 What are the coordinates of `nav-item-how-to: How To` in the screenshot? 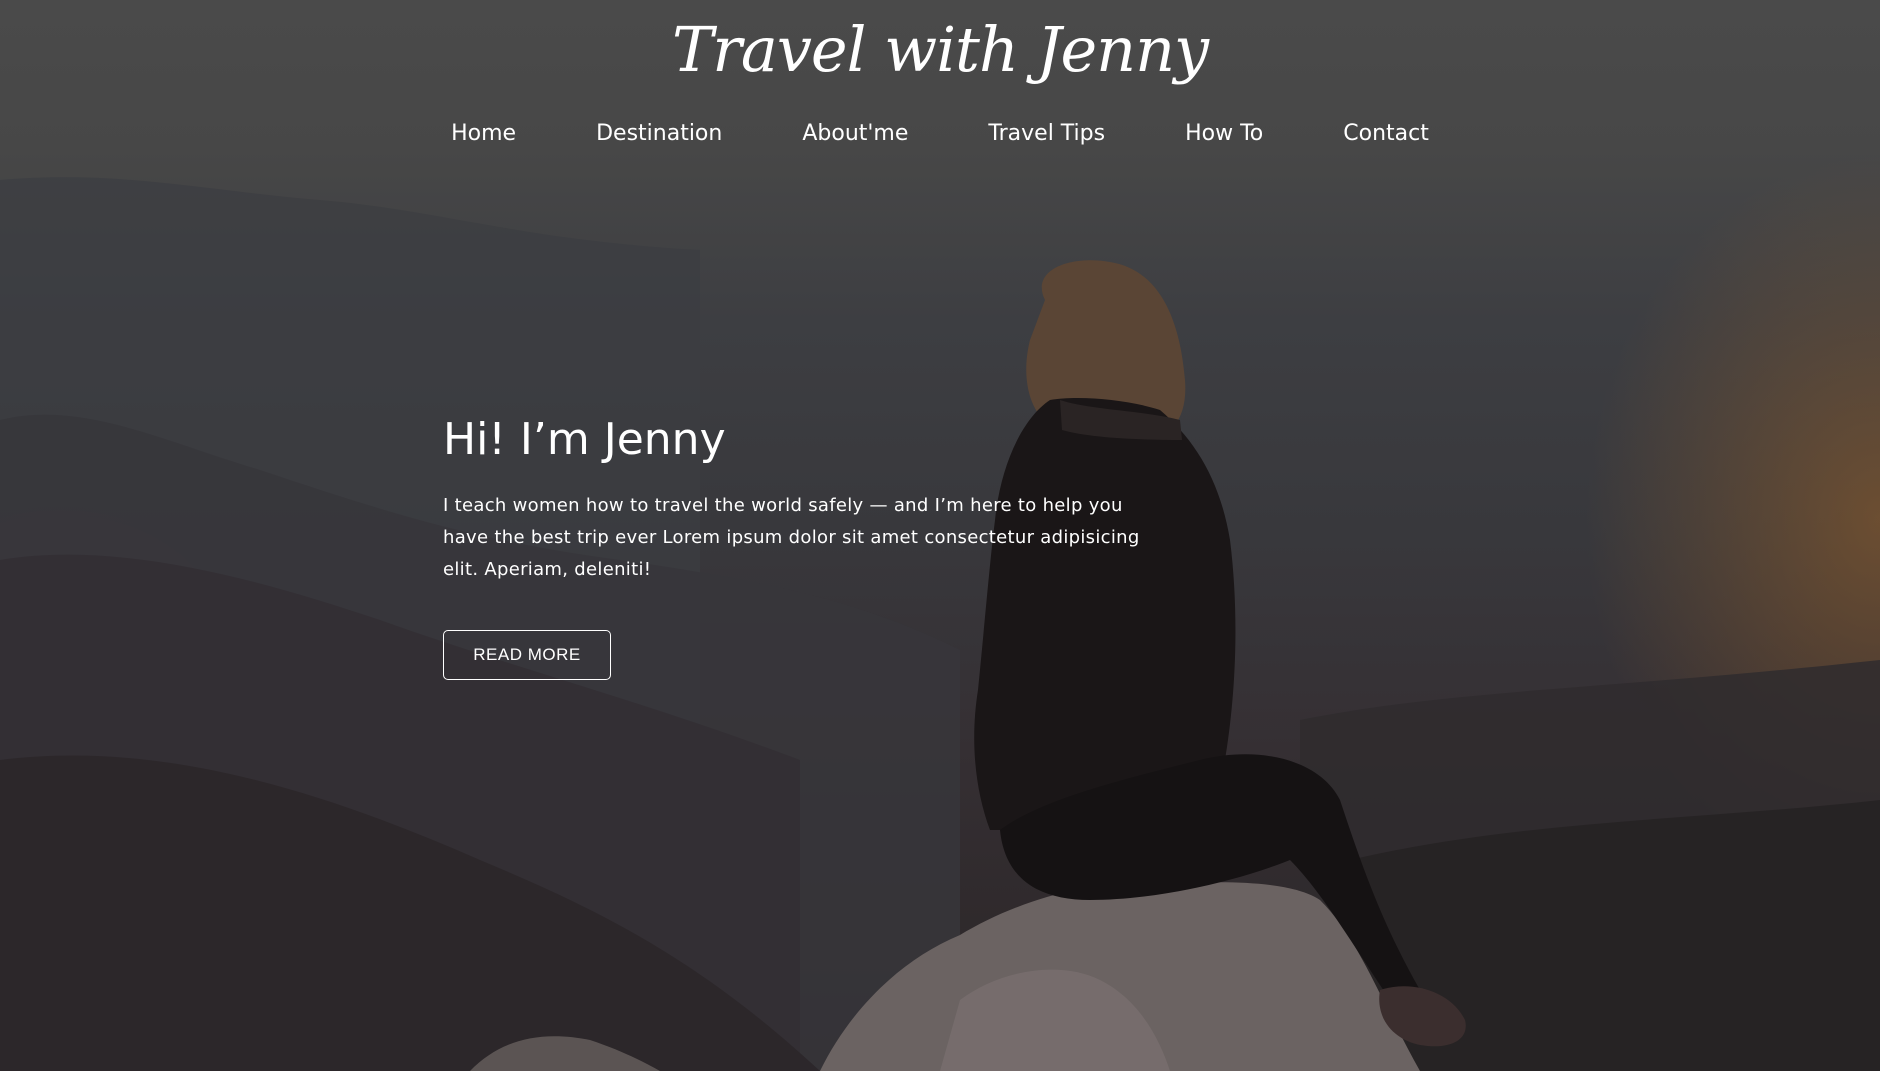 It's located at (1224, 134).